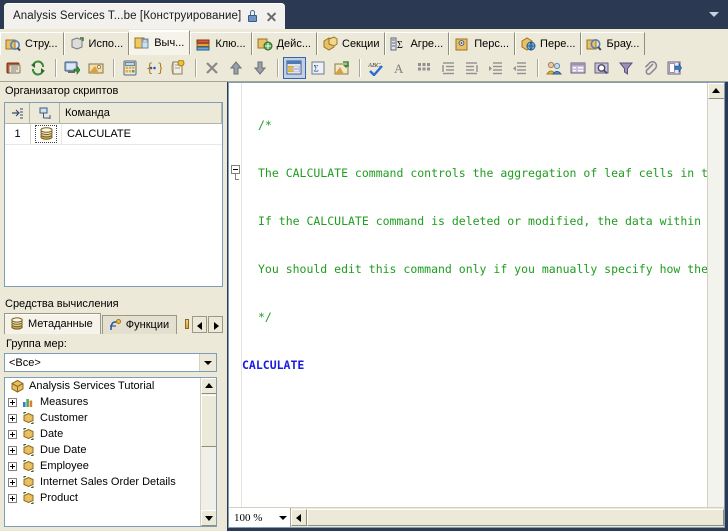  I want to click on editor-bottom-bar: 100 %, so click(476, 517).